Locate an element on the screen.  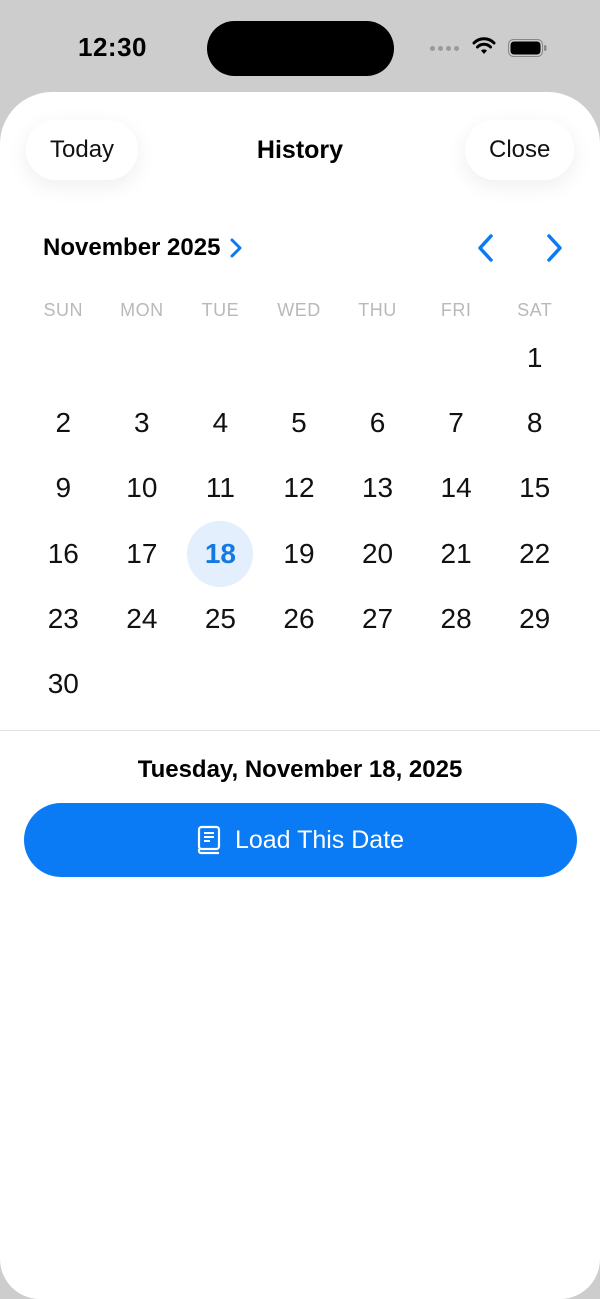
battery-icon is located at coordinates (527, 48).